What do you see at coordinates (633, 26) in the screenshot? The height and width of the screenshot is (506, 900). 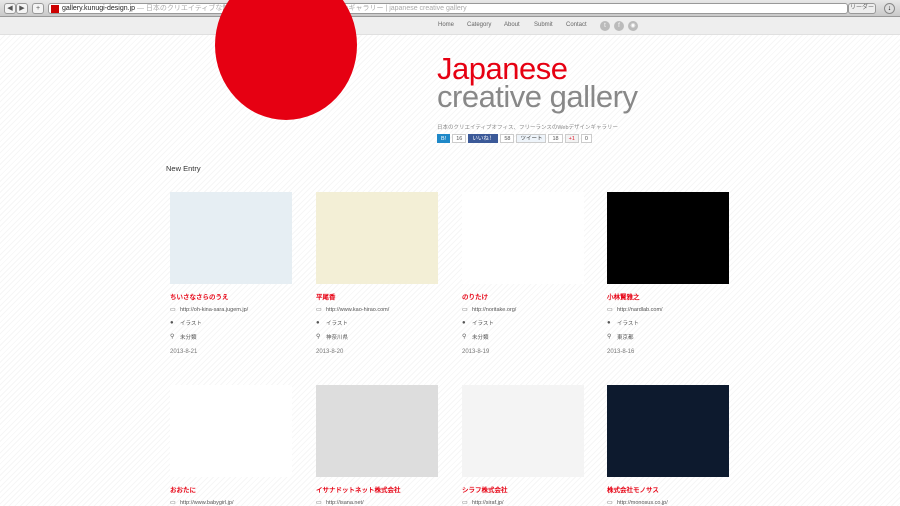 I see `rss-icon: ◉` at bounding box center [633, 26].